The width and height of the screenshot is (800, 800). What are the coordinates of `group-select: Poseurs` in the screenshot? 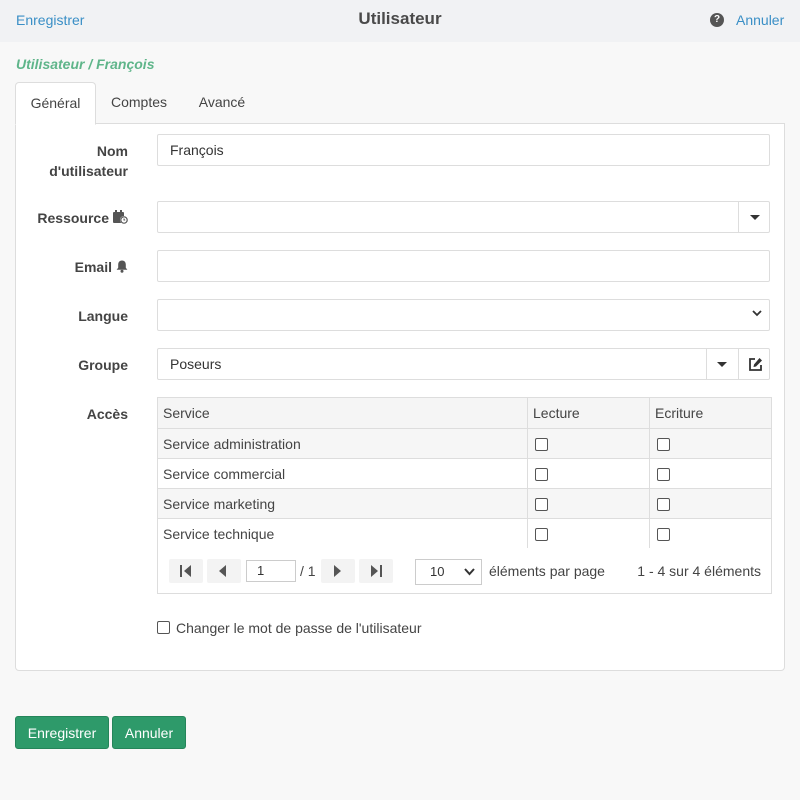 It's located at (463, 364).